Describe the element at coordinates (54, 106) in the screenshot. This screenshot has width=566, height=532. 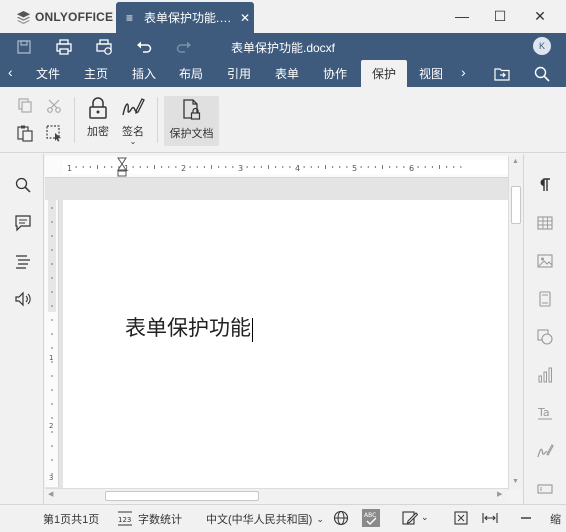
I see `cut-icon` at that location.